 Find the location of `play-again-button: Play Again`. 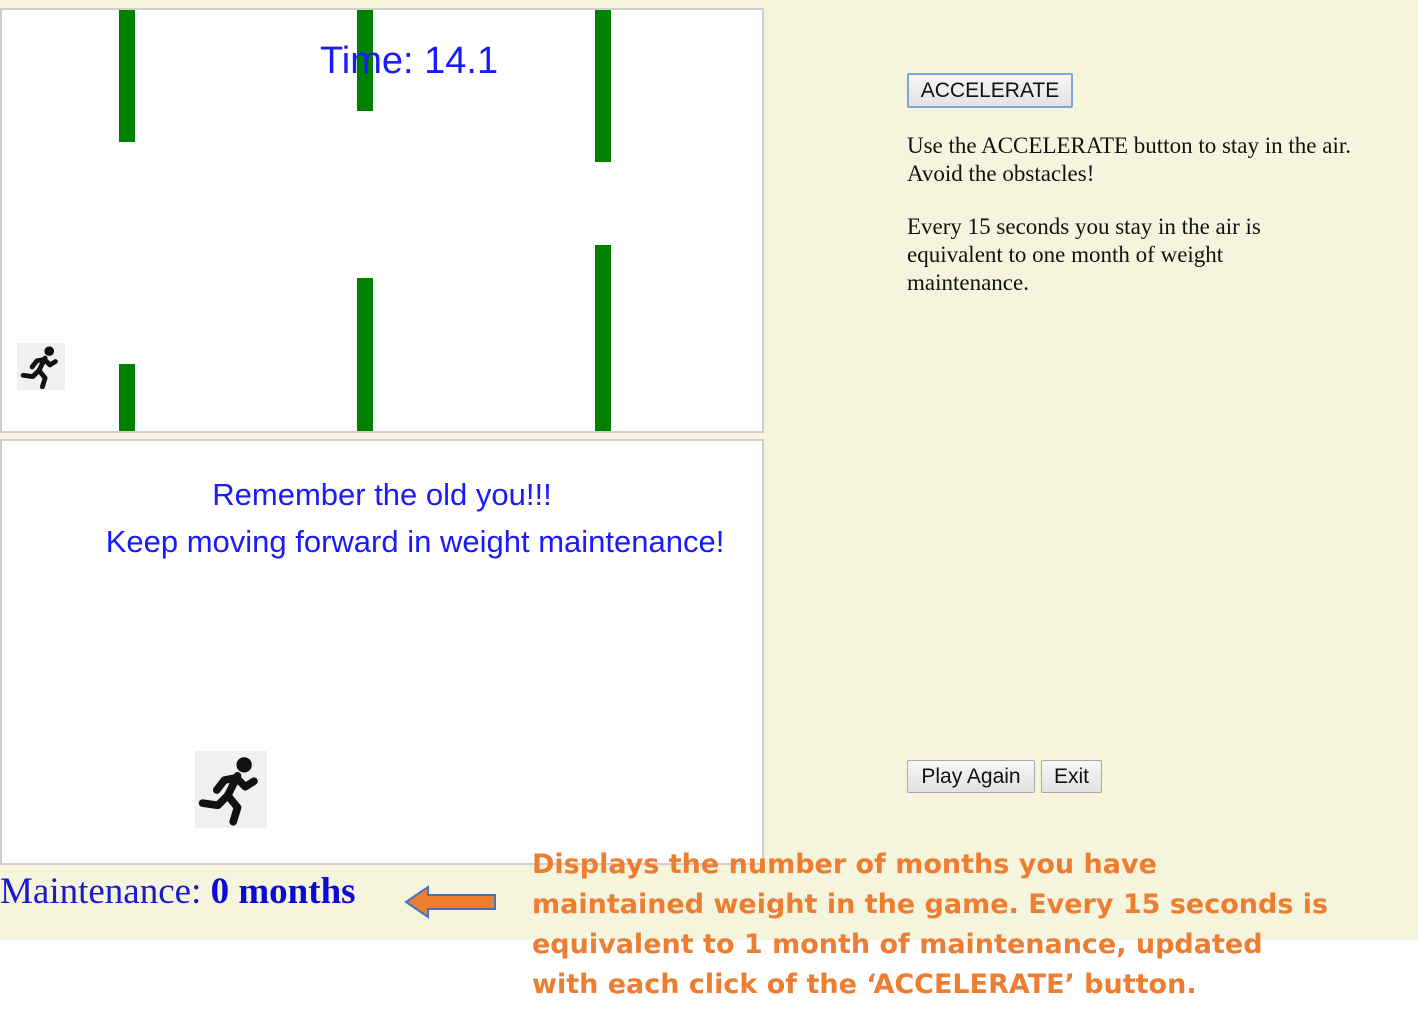

play-again-button: Play Again is located at coordinates (971, 776).